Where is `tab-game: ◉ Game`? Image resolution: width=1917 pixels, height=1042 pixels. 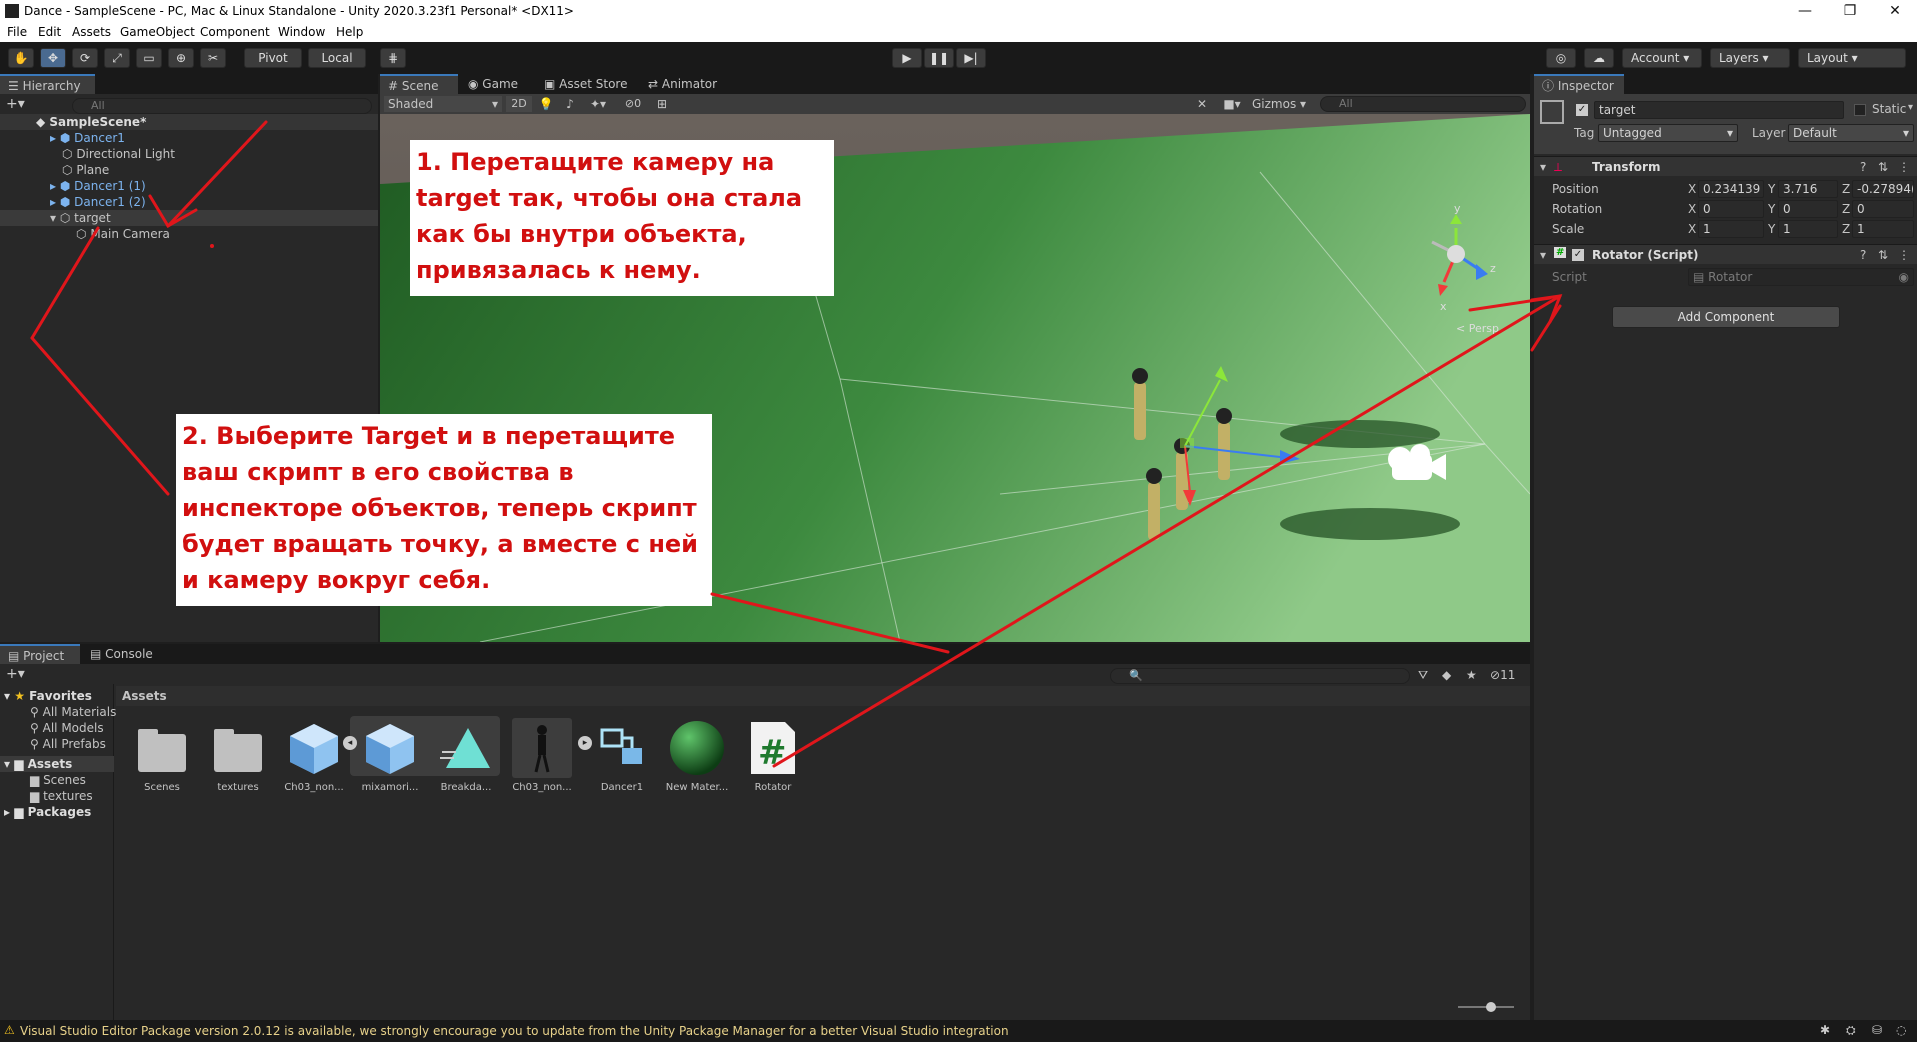
tab-game: ◉ Game is located at coordinates (497, 84).